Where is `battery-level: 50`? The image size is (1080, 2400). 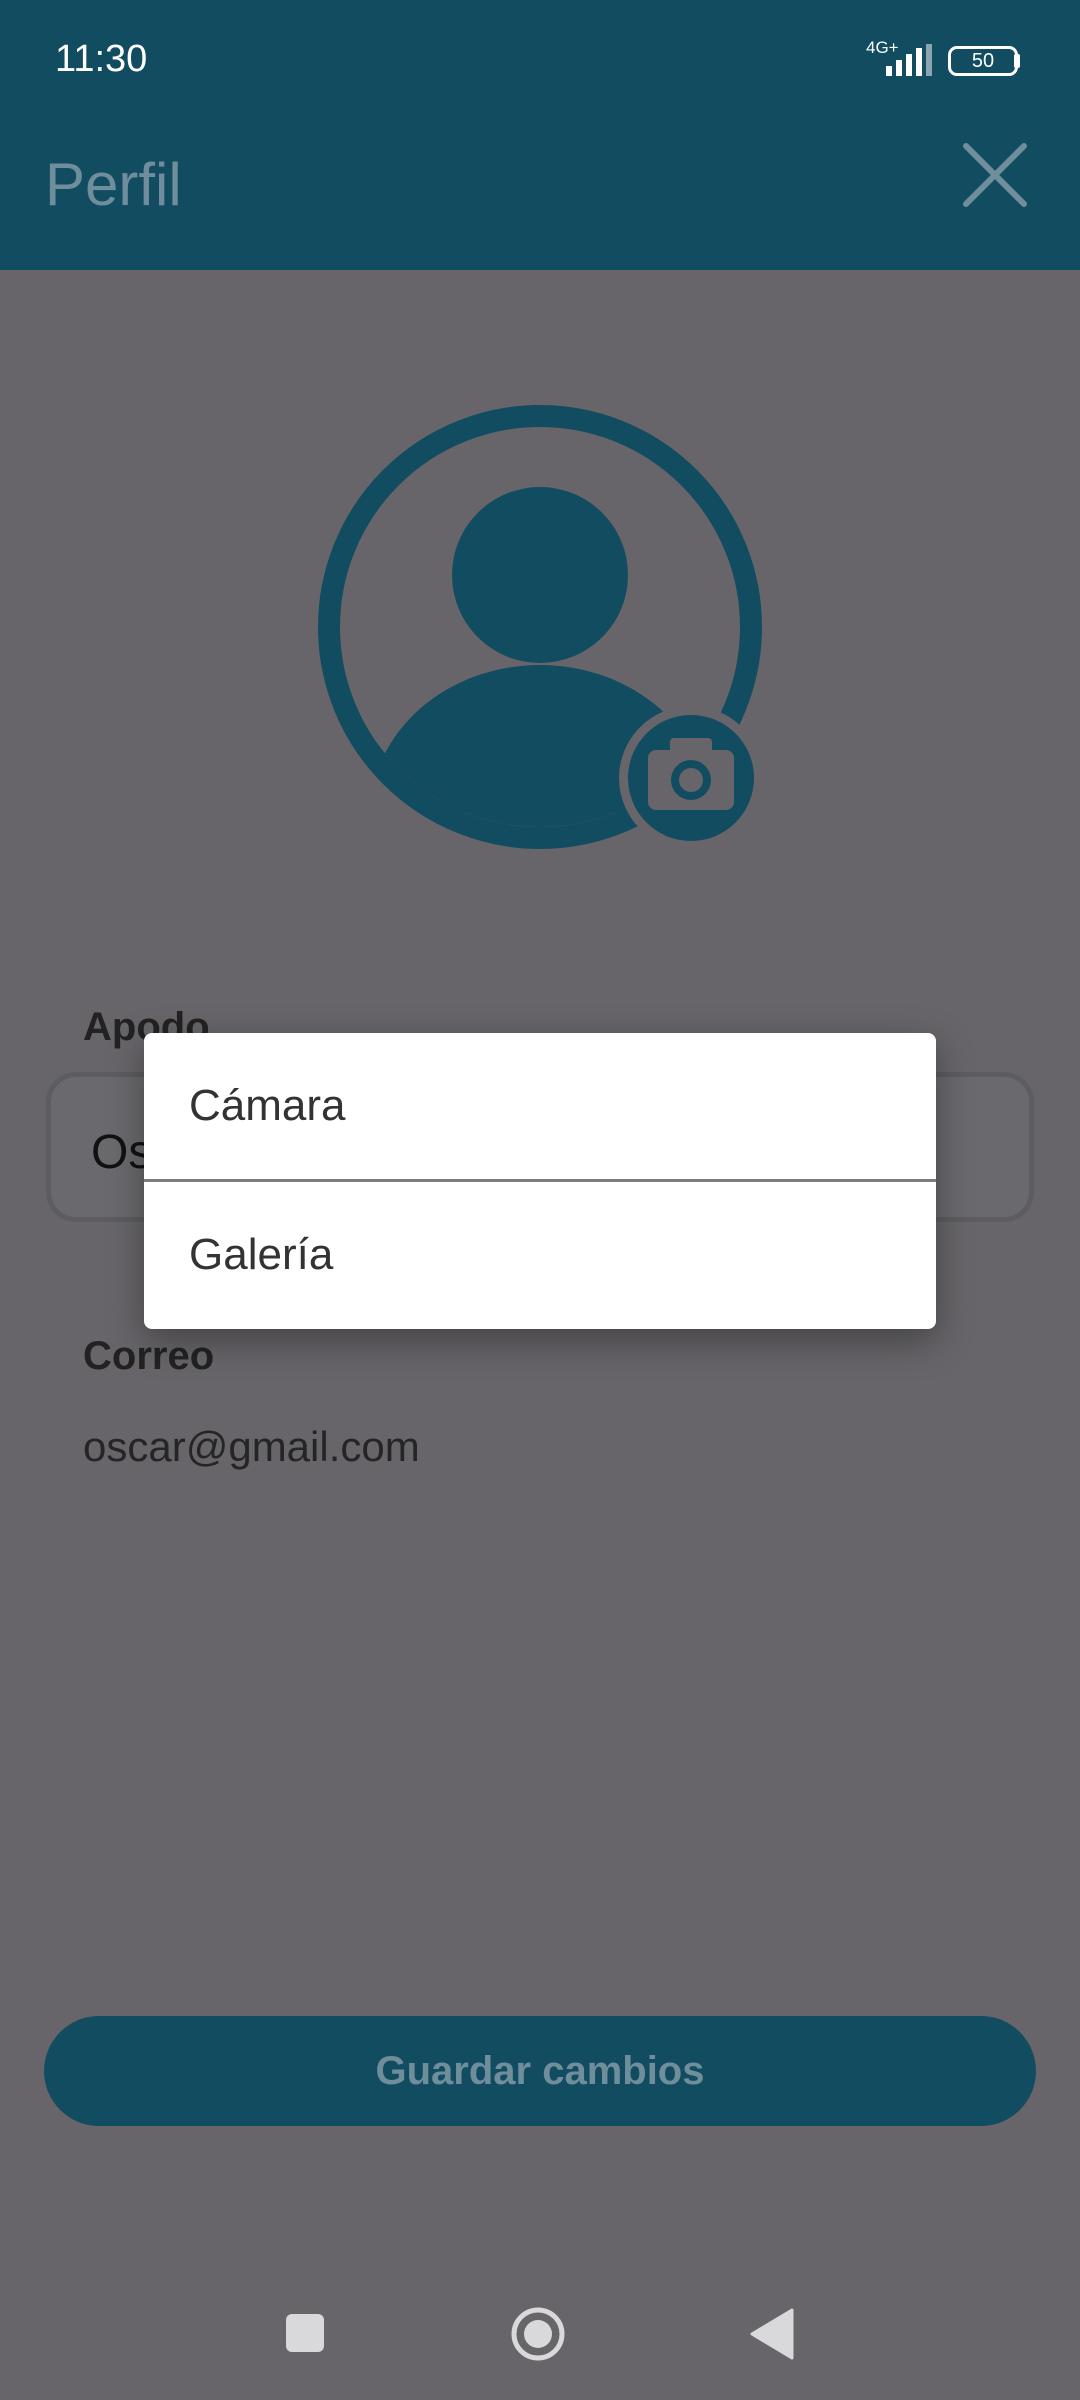 battery-level: 50 is located at coordinates (983, 61).